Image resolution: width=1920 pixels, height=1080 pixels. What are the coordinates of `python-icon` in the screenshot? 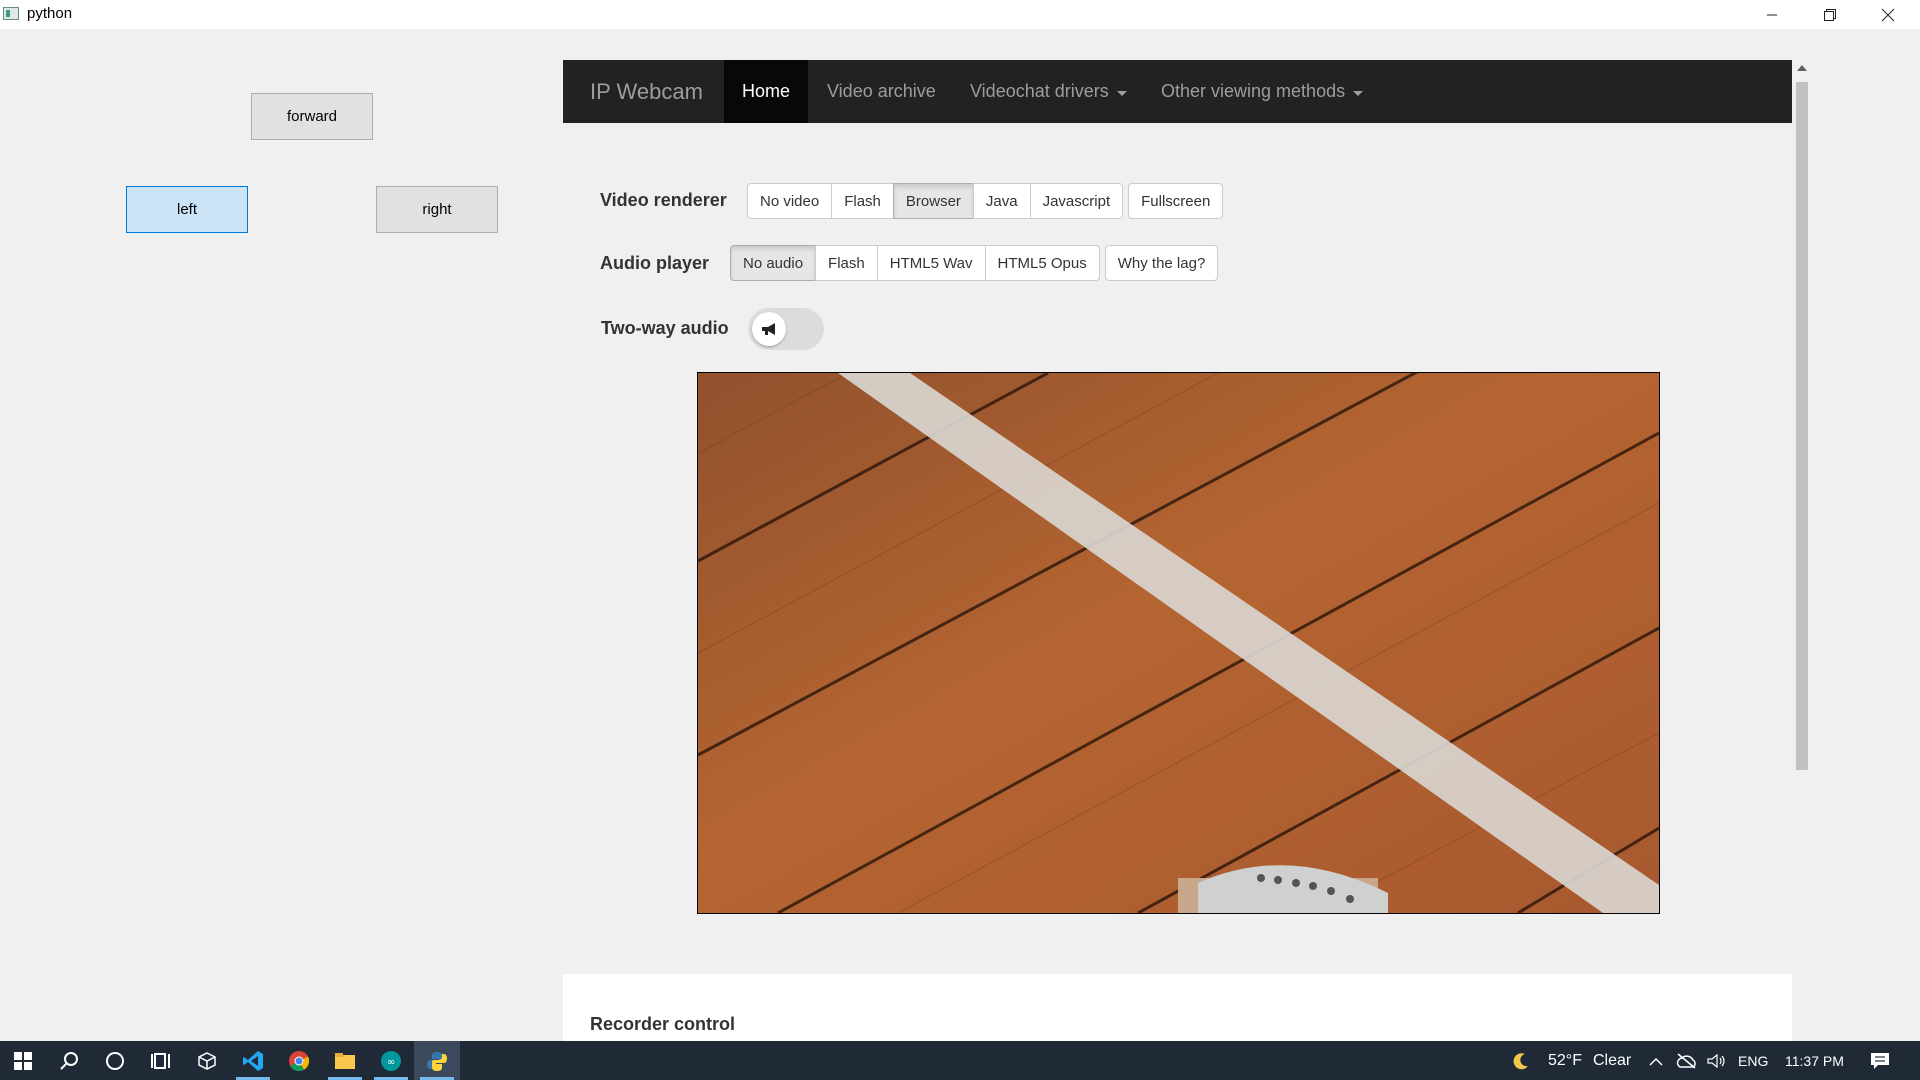 It's located at (437, 1061).